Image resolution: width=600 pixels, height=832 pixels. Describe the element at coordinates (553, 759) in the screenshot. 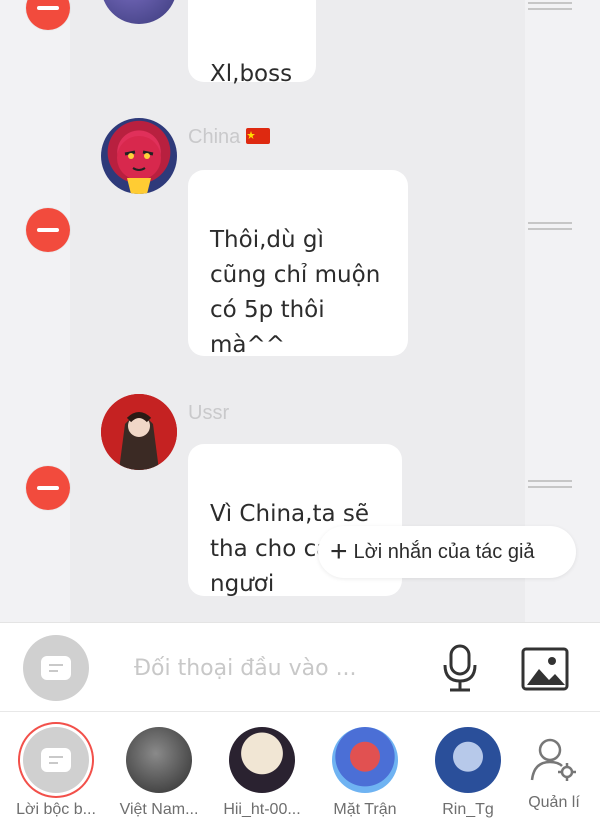

I see `user-settings-icon` at that location.